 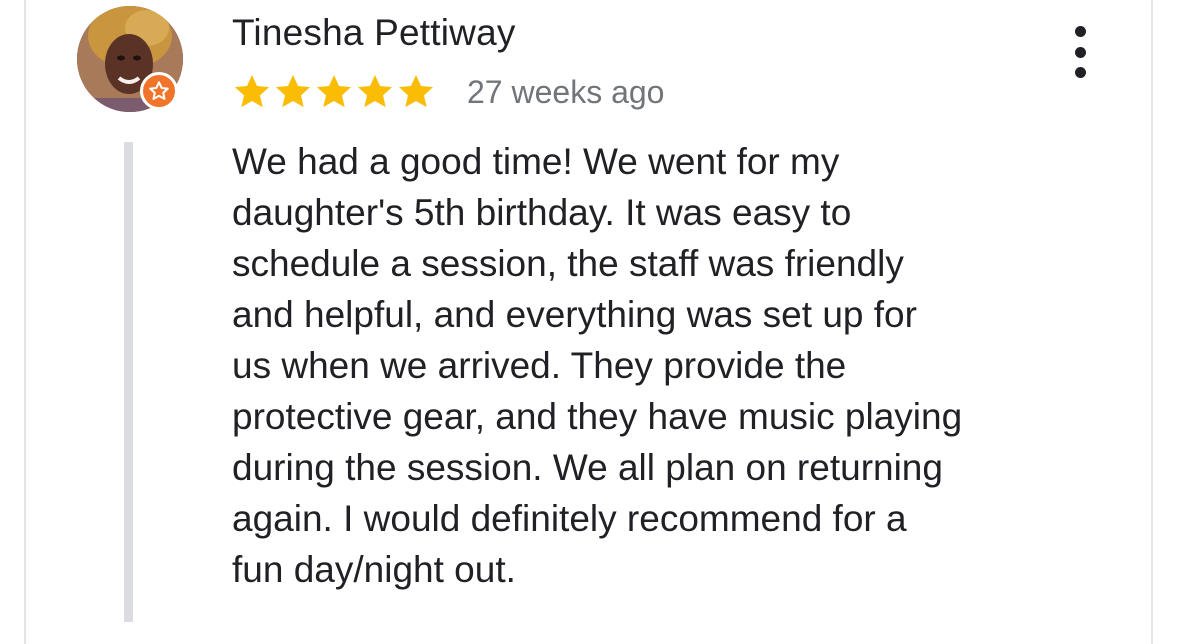 What do you see at coordinates (1152, 322) in the screenshot?
I see `card-right-border` at bounding box center [1152, 322].